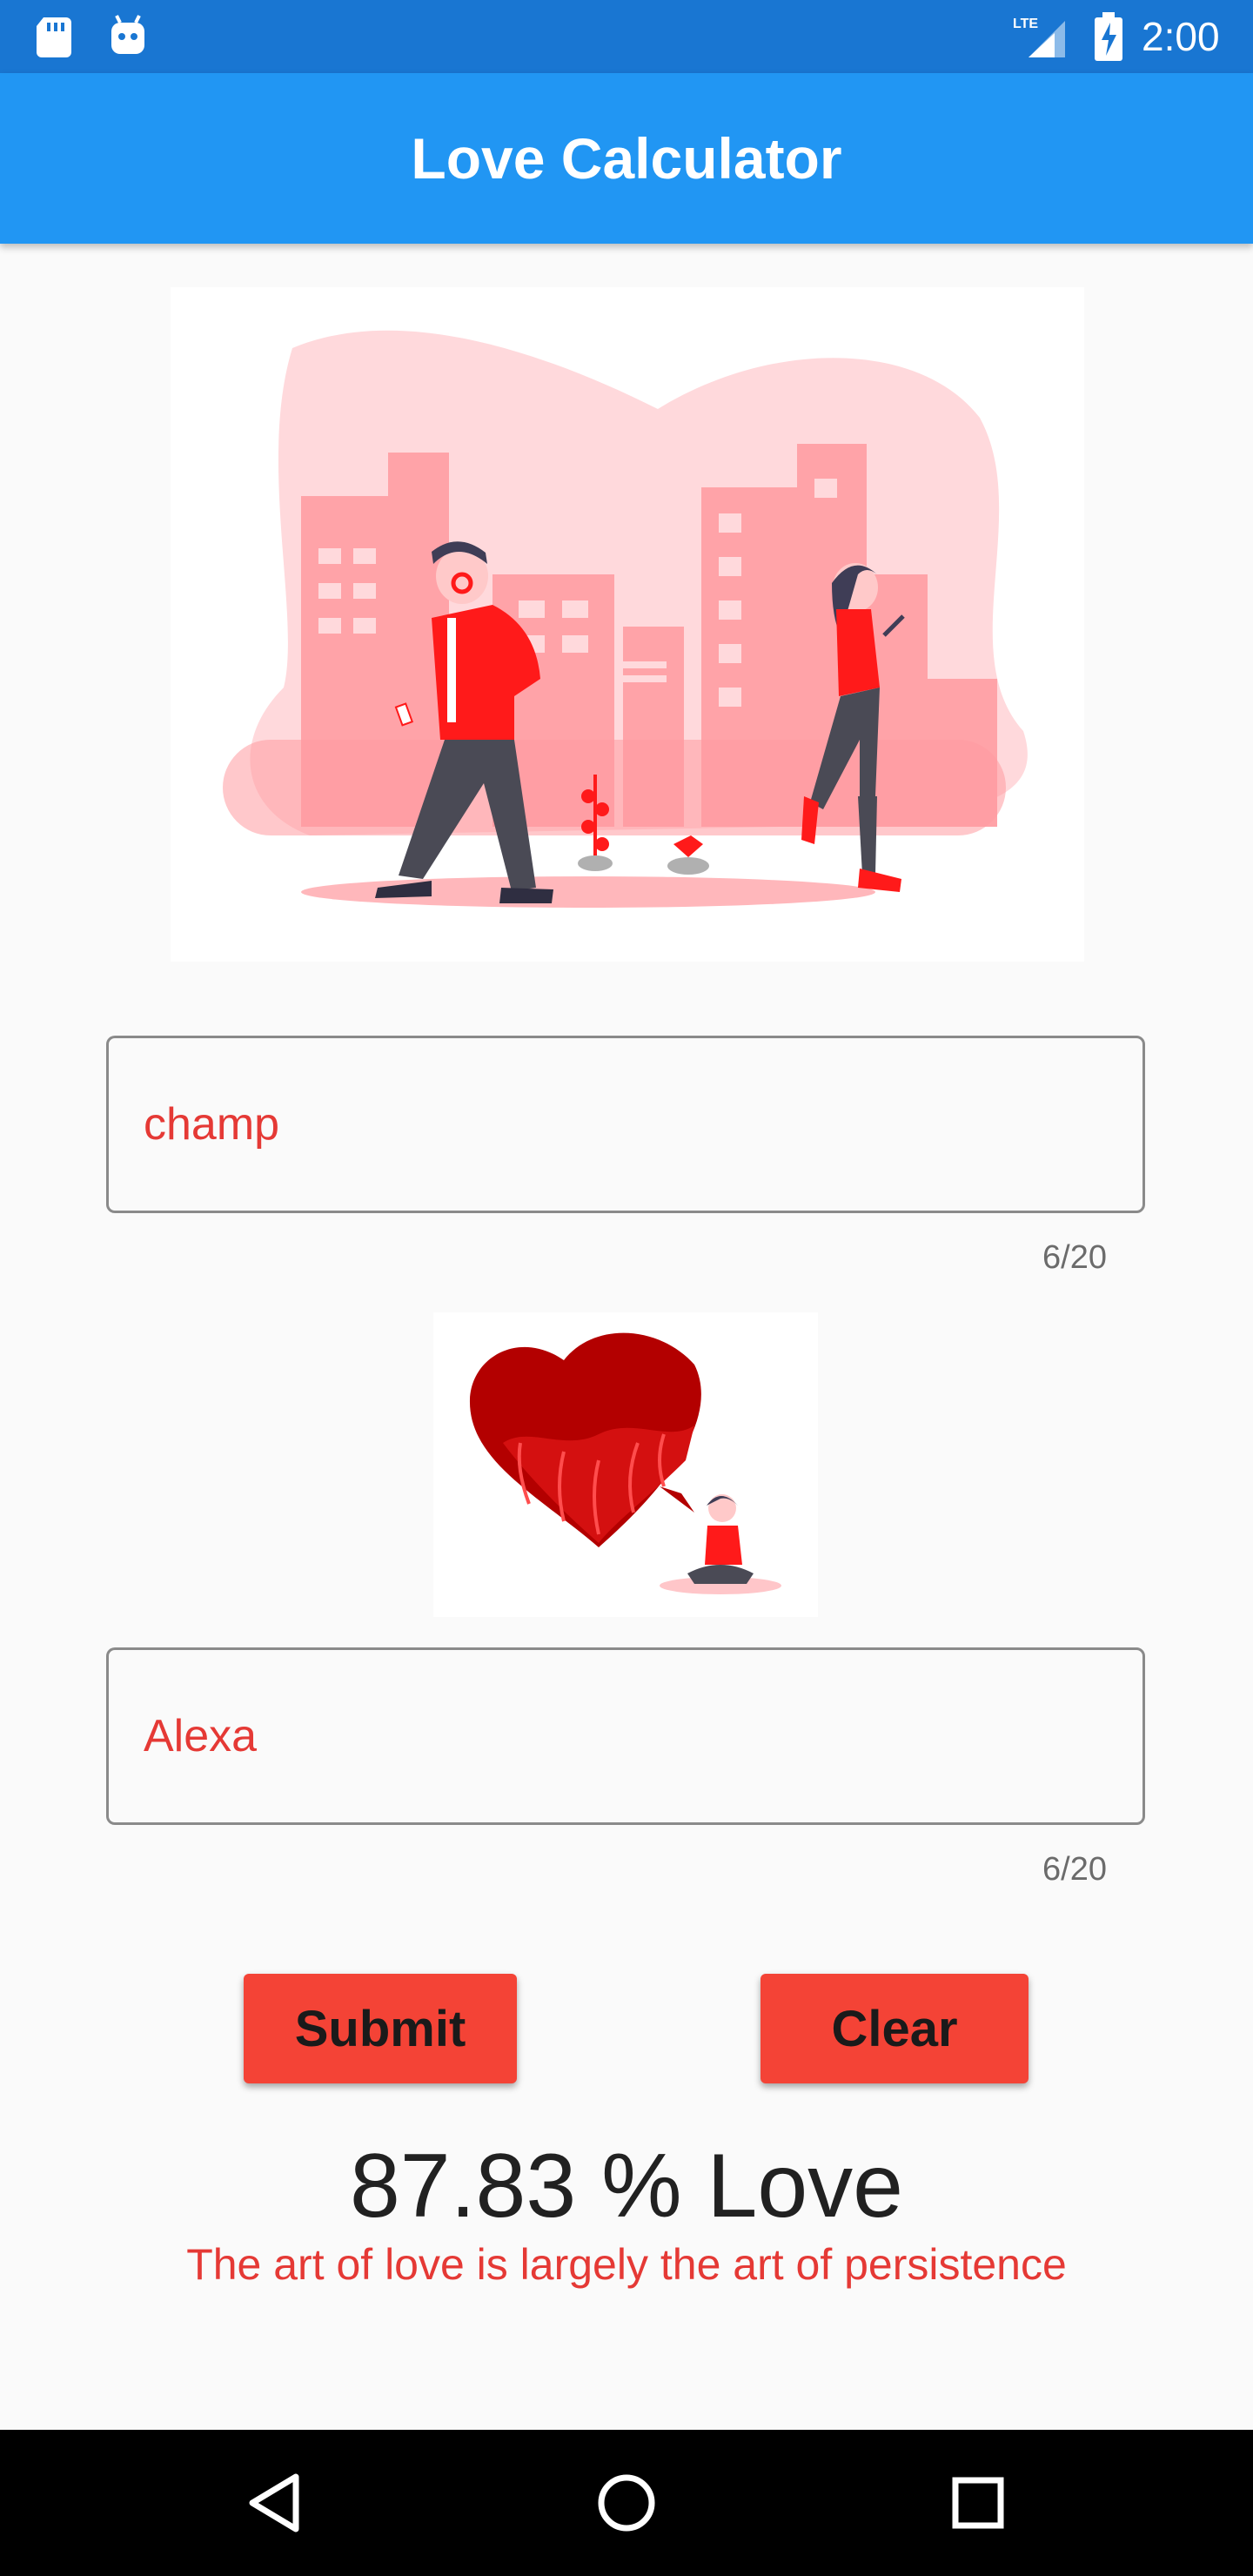  I want to click on svg-text: LTE, so click(1025, 24).